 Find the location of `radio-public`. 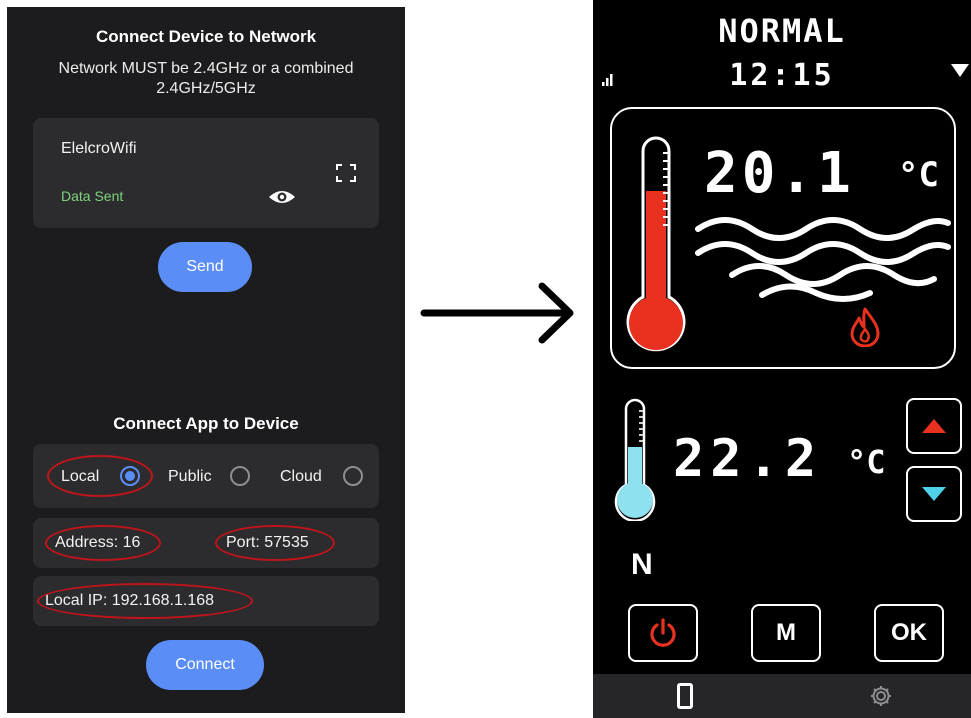

radio-public is located at coordinates (240, 476).